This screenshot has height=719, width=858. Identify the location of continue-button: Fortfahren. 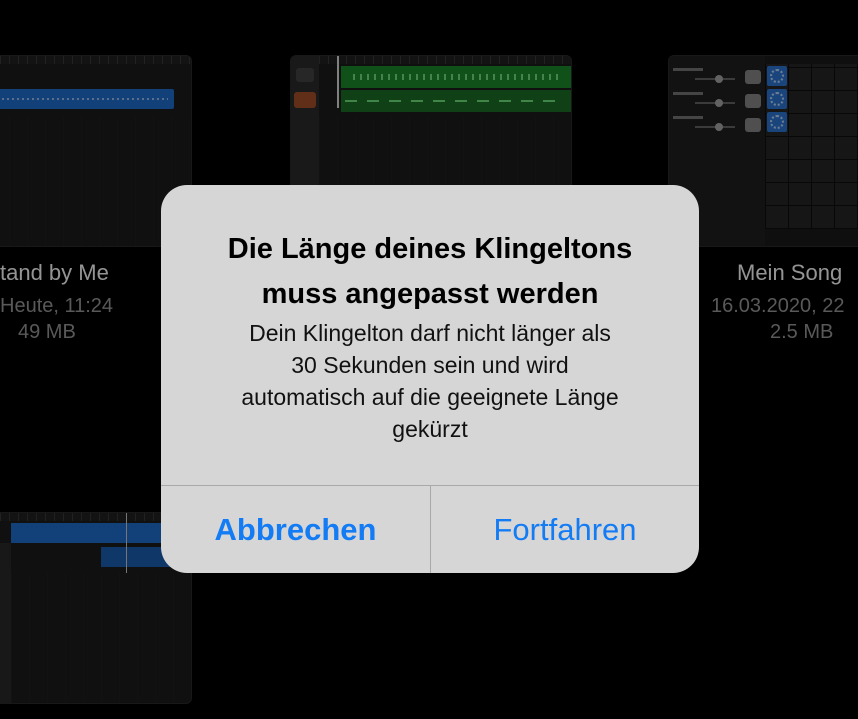
(565, 529).